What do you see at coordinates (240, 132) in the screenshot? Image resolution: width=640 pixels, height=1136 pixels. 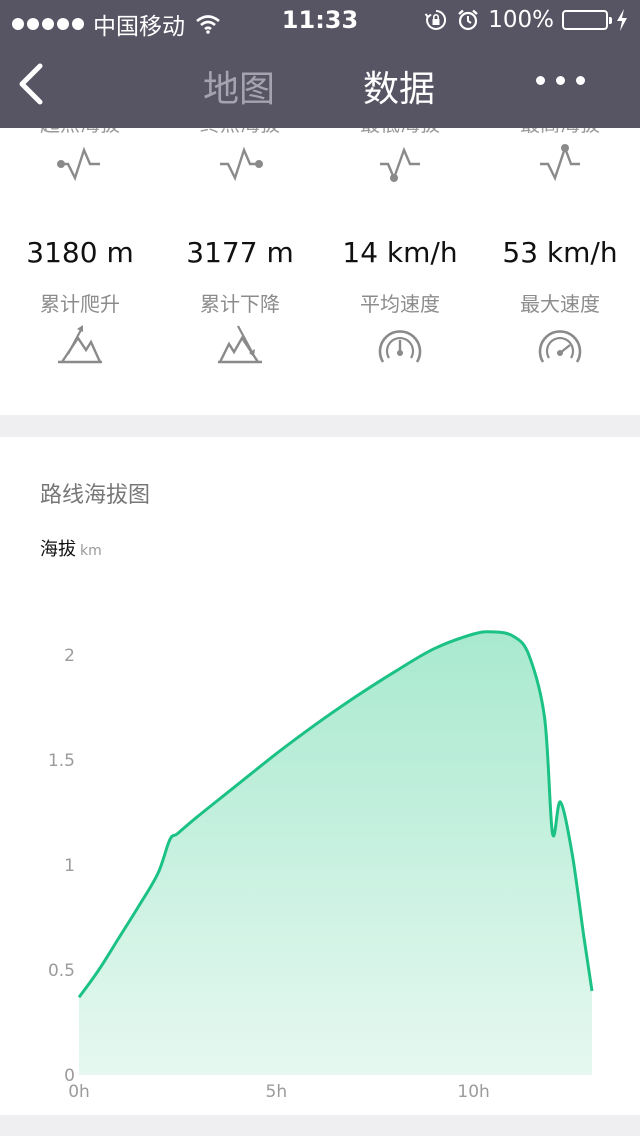 I see `stat-label-end-elevation: 终点海拔` at bounding box center [240, 132].